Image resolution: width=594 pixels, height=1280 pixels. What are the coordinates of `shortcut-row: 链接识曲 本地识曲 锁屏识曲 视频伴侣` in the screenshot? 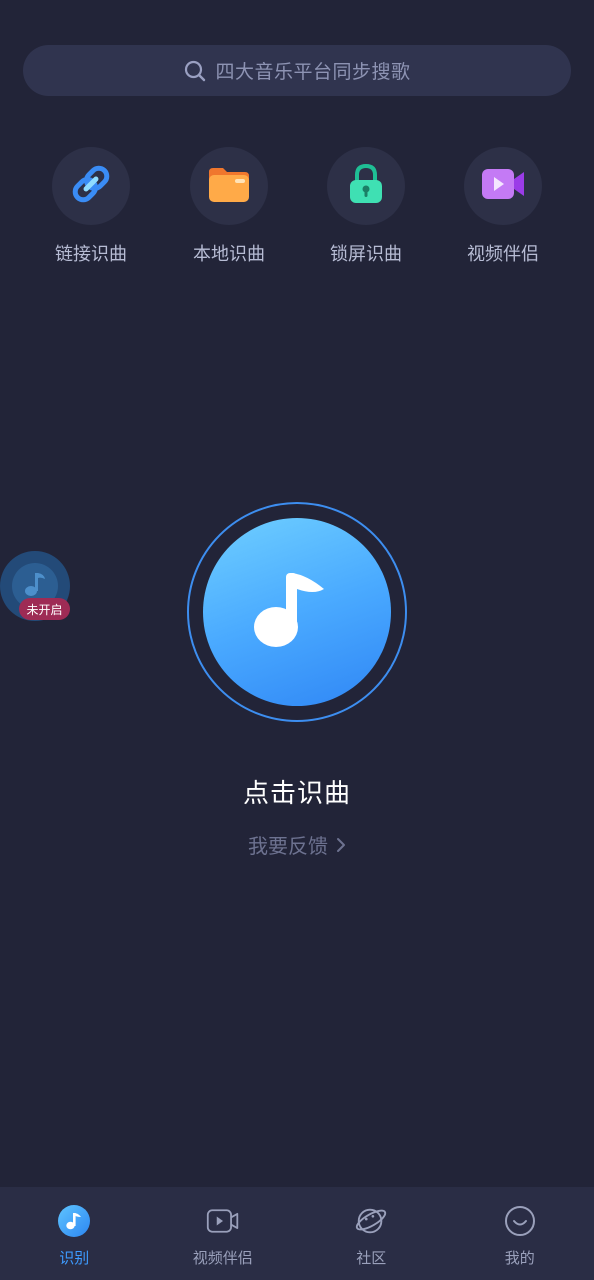 It's located at (297, 212).